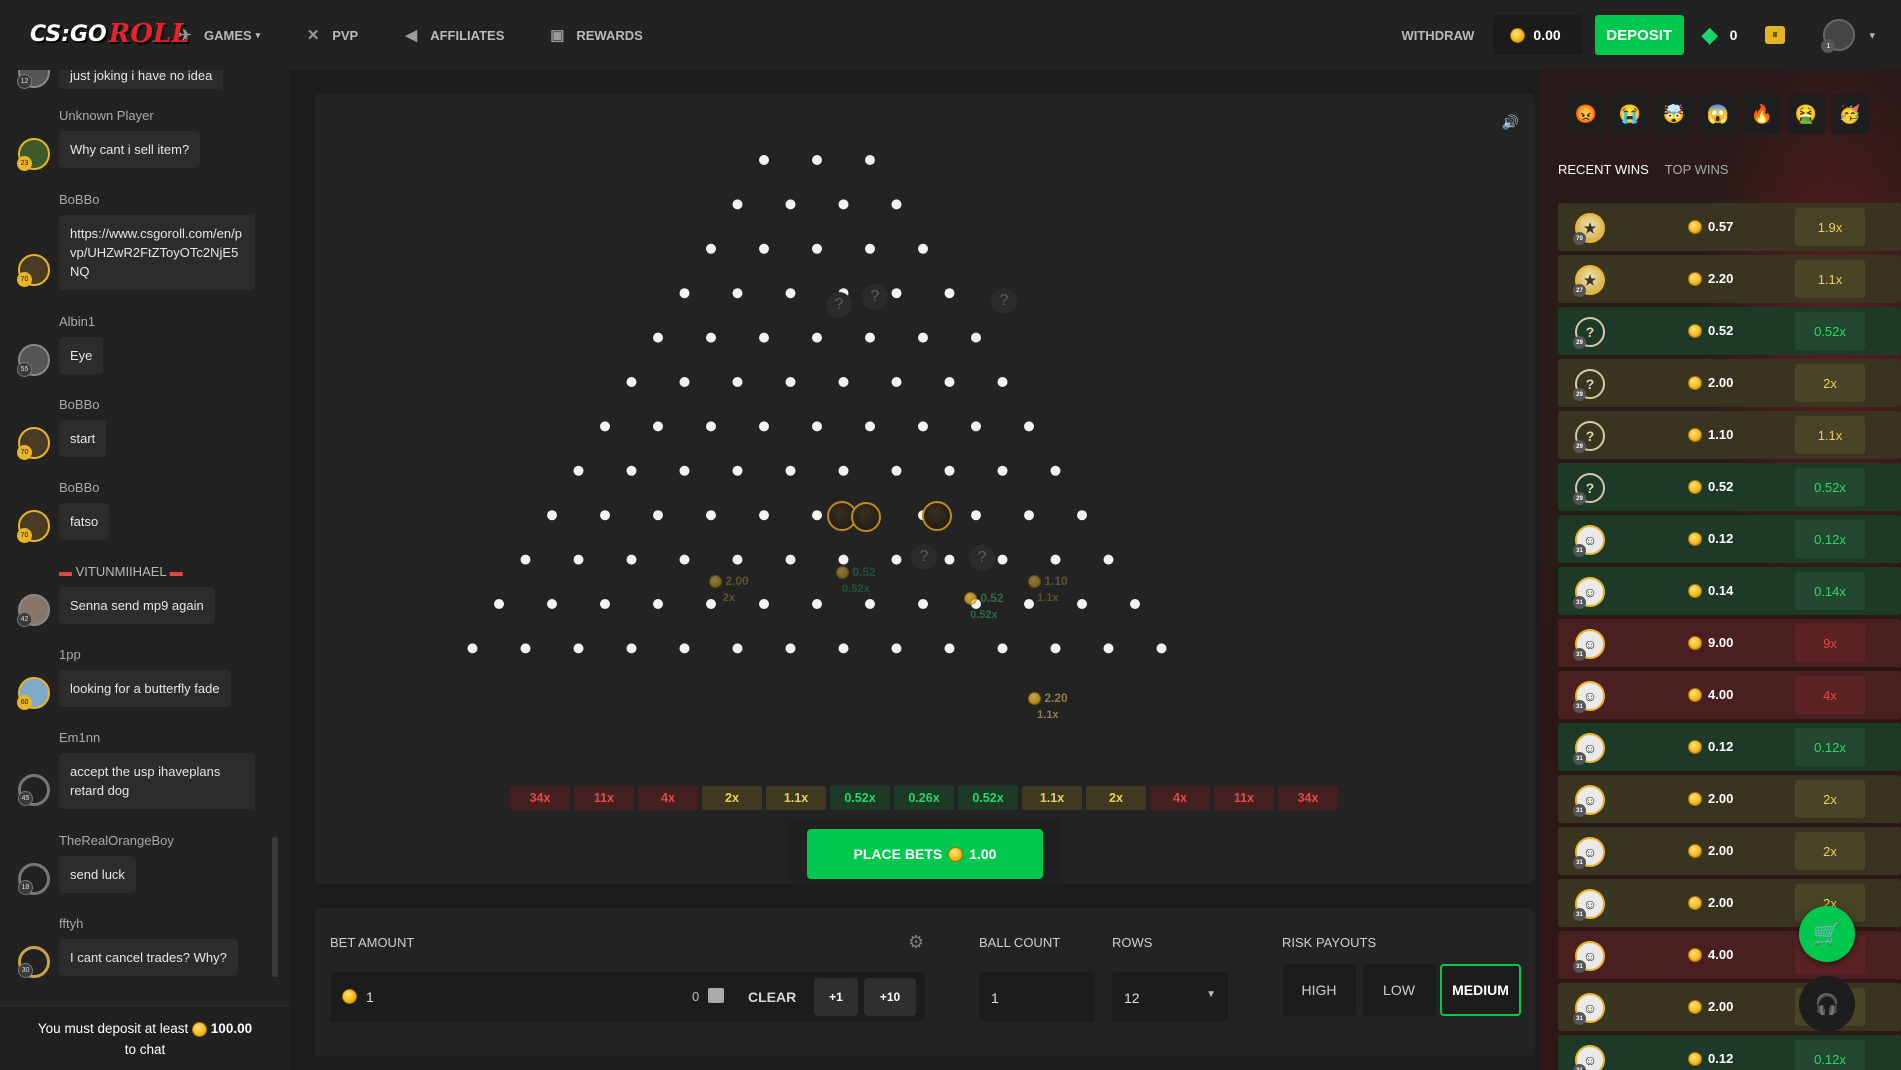 The height and width of the screenshot is (1070, 1901). Describe the element at coordinates (1538, 35) in the screenshot. I see `balance-display: 0.00` at that location.